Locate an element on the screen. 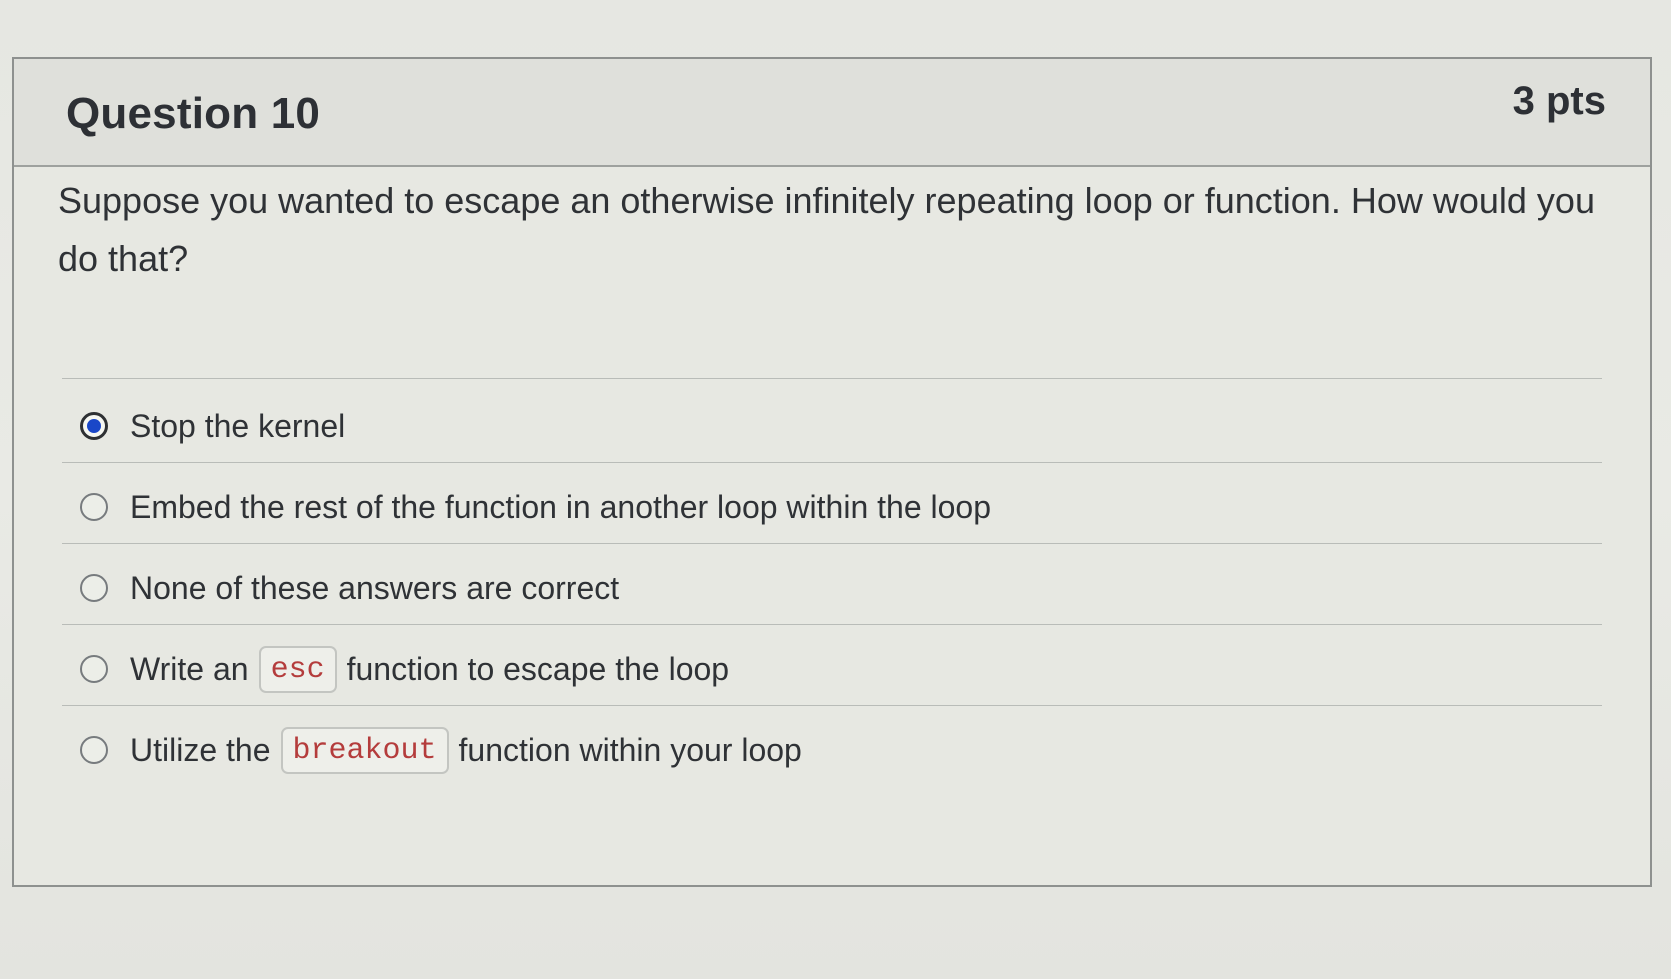 This screenshot has width=1671, height=979. answer-option-stop-kernel: Stop the kernel is located at coordinates (212, 426).